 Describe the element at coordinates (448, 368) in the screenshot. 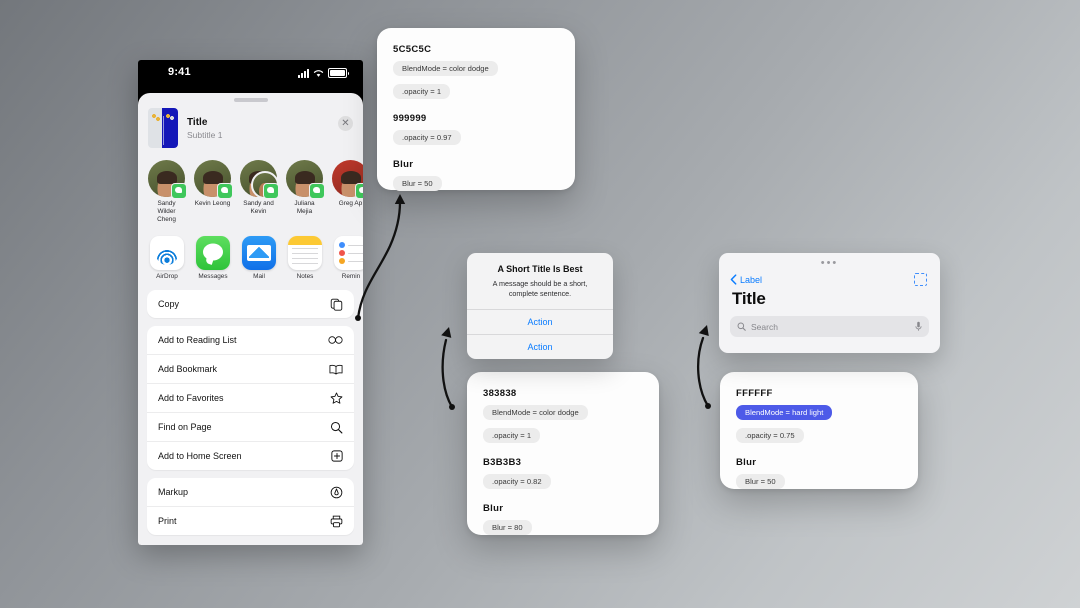

I see `arrow-card-b-to-alert` at that location.